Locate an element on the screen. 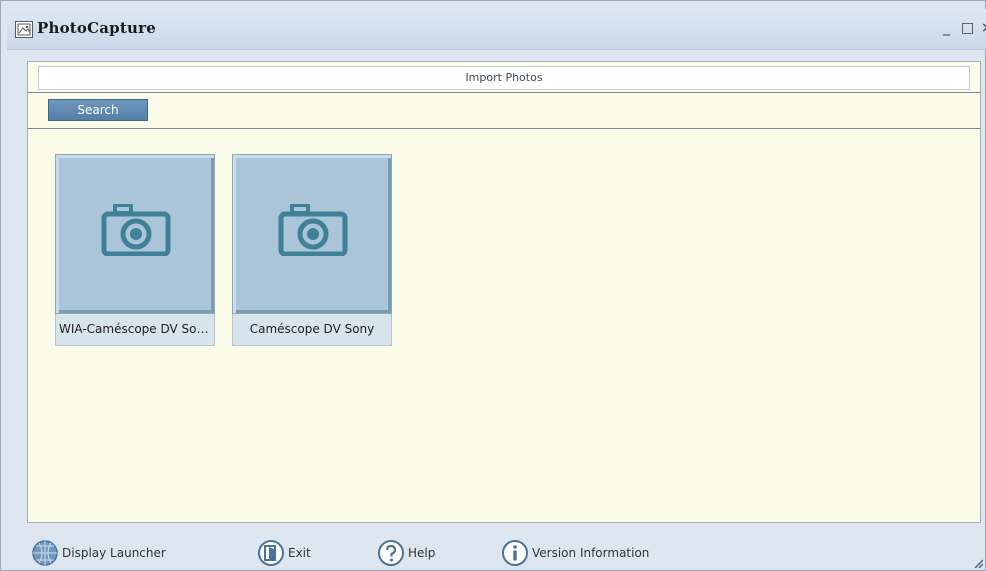 This screenshot has width=986, height=571. minimize-button: _ is located at coordinates (946, 28).